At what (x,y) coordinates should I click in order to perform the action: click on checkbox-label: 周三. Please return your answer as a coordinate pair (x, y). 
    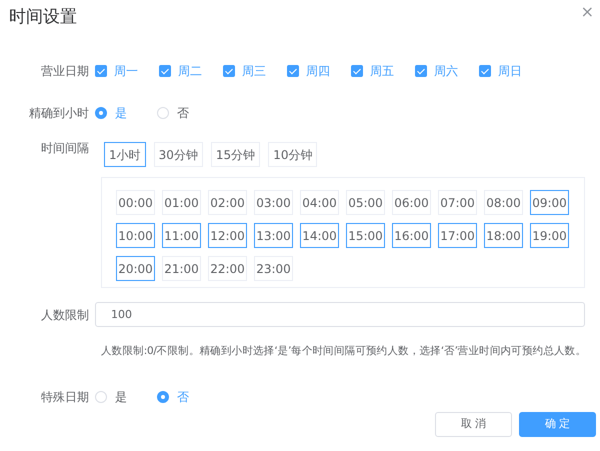
    Looking at the image, I should click on (254, 71).